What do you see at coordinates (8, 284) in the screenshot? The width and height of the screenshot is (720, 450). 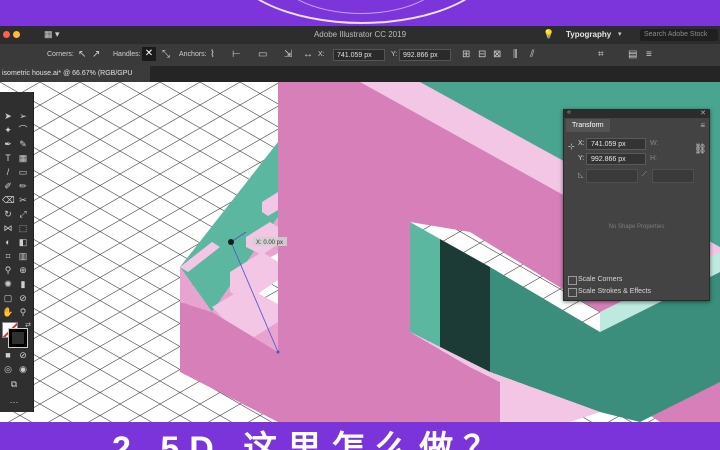 I see `symbol-sprayer-icon: ✺` at bounding box center [8, 284].